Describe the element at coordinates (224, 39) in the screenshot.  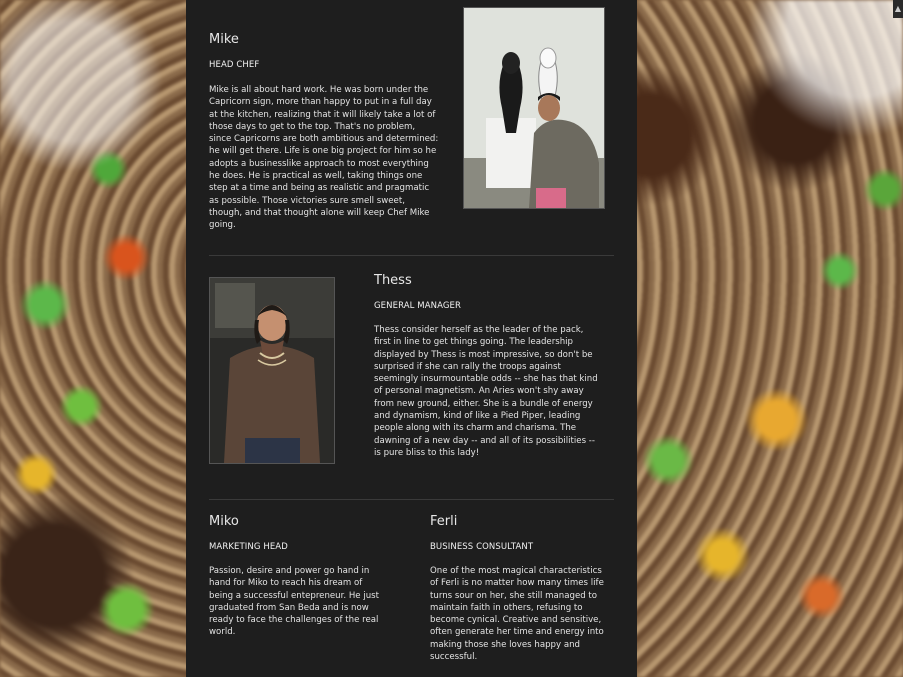
I see `member-name: Mike` at that location.